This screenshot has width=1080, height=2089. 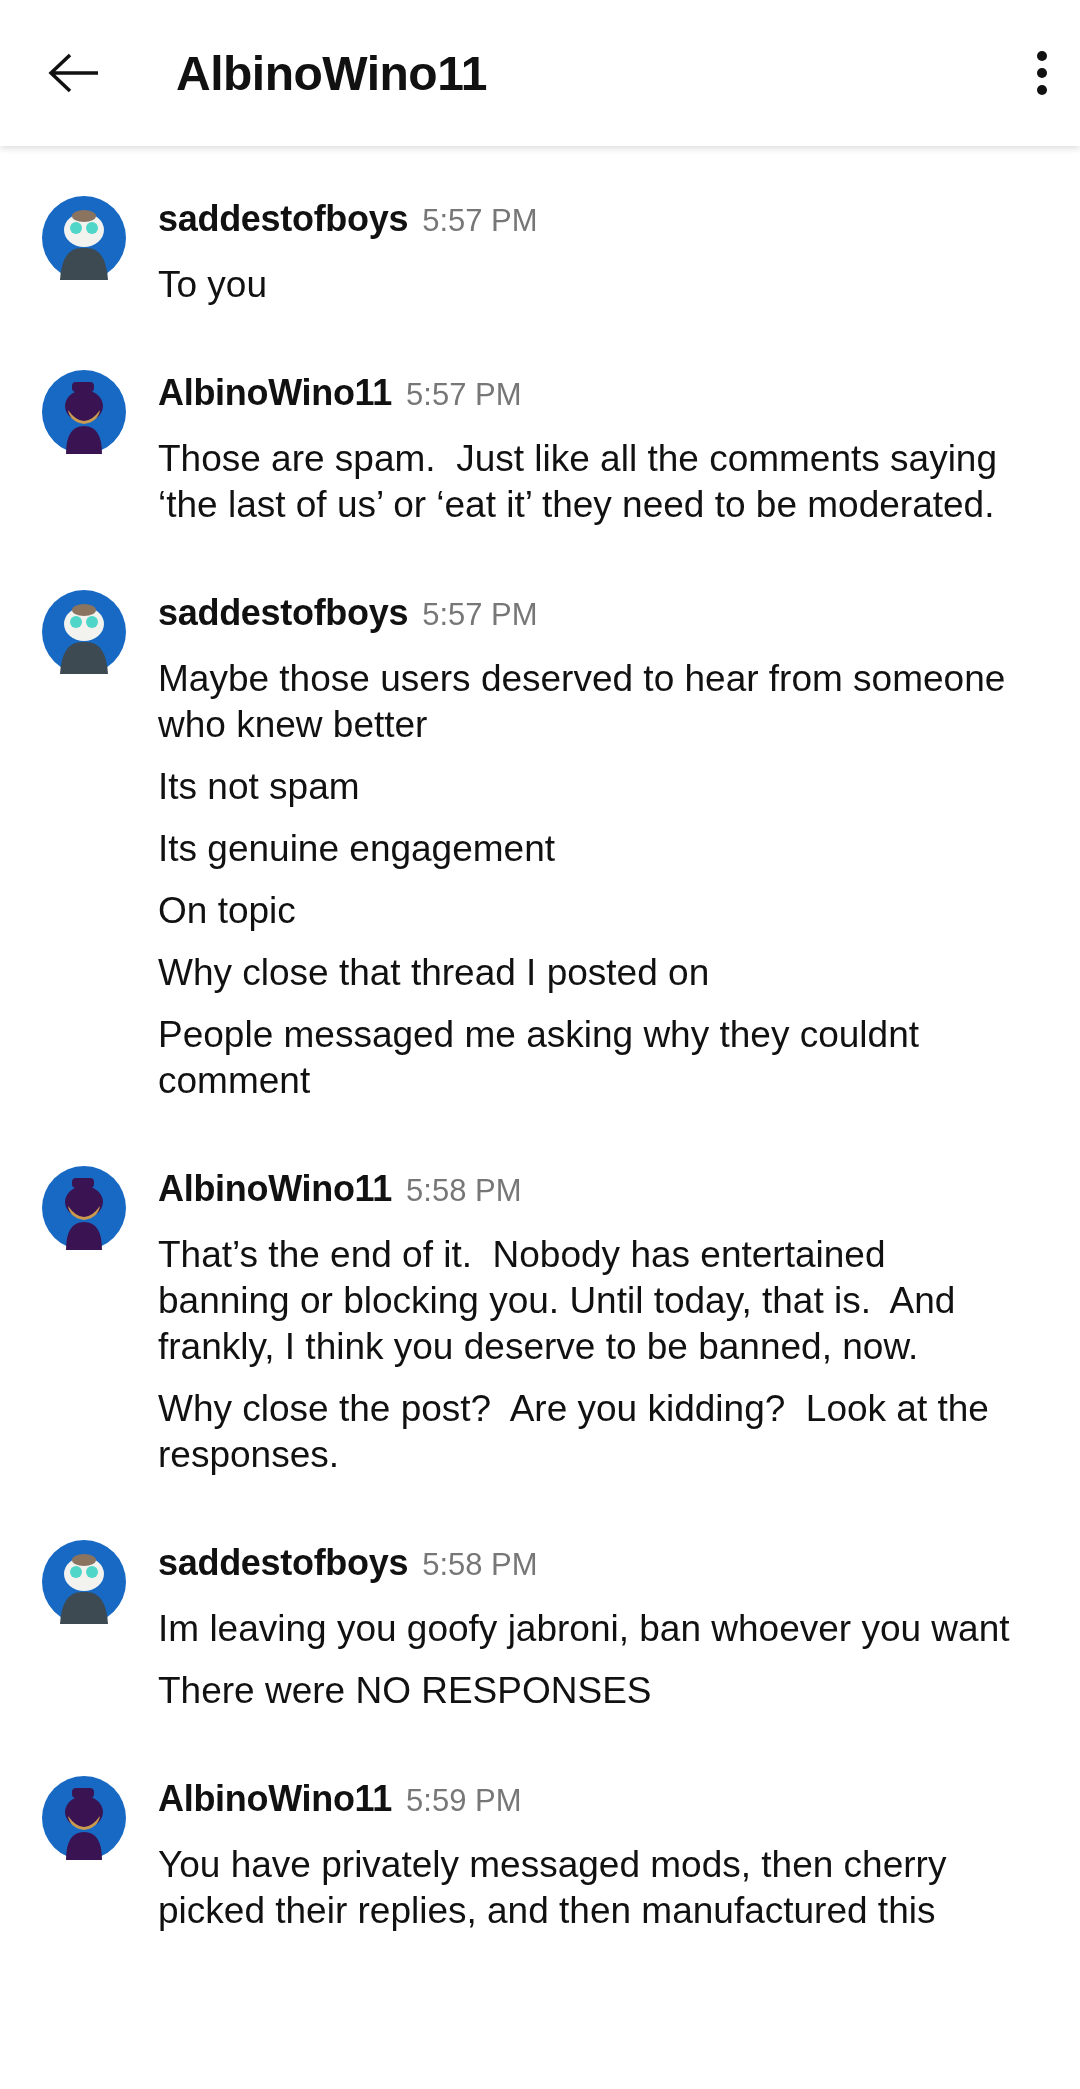 I want to click on message-text: There were NO RESPONSES, so click(x=405, y=1691).